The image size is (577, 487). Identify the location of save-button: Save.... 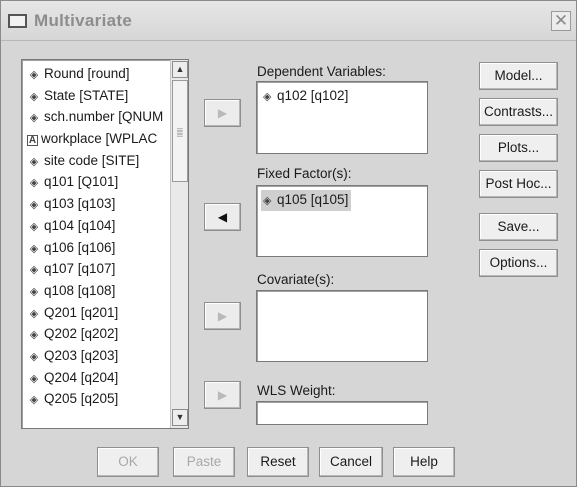
(518, 227).